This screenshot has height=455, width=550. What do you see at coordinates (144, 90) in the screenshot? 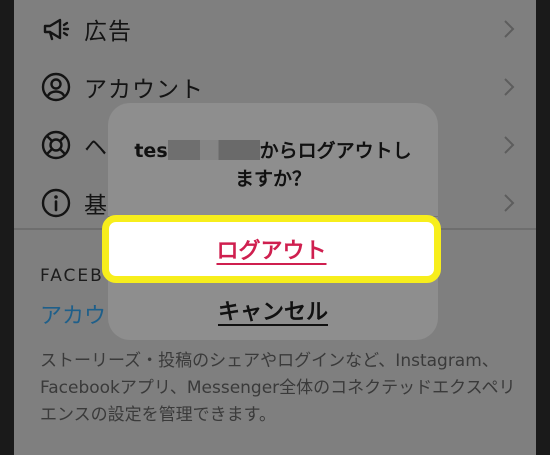
I see `settings-item-label: アカウント` at bounding box center [144, 90].